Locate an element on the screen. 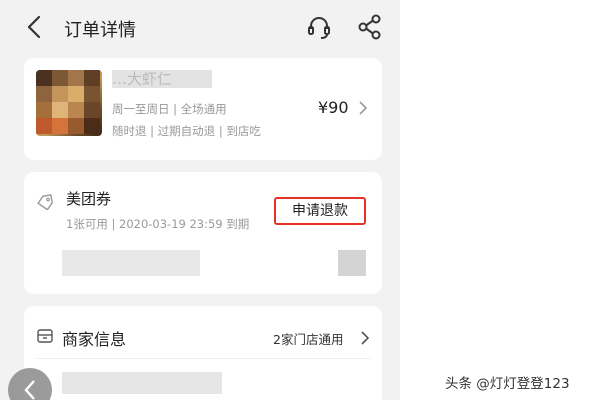 The height and width of the screenshot is (400, 600). header-bar: 订单详情 is located at coordinates (200, 27).